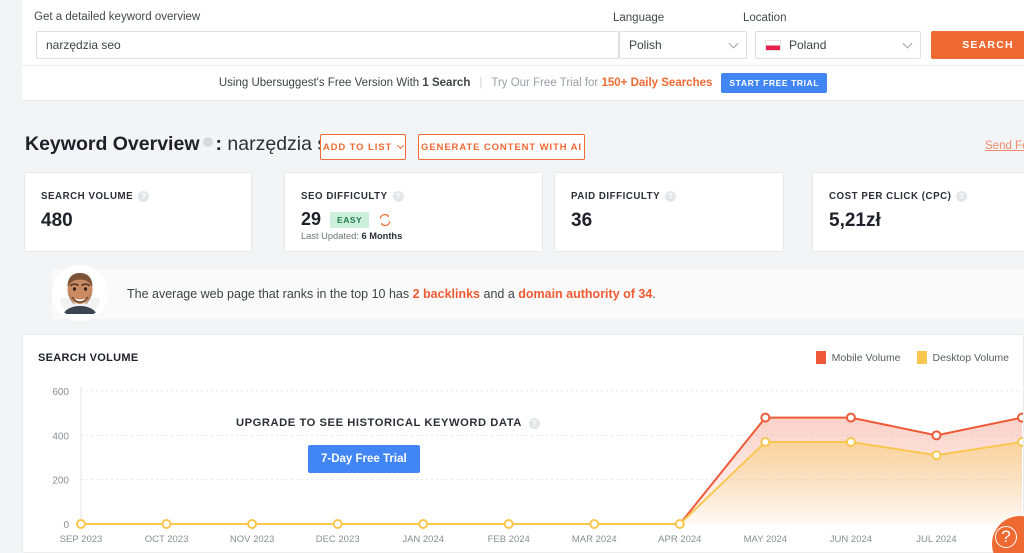 The image size is (1024, 553). Describe the element at coordinates (252, 539) in the screenshot. I see `svg-text: NOV 2023` at that location.